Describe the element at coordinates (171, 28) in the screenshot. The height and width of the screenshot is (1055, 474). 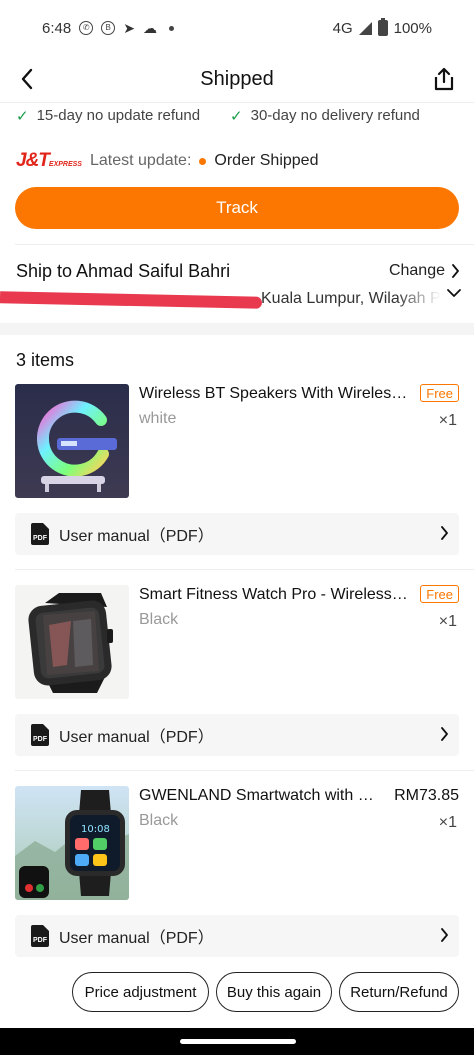
I see `more-notifications-icon` at that location.